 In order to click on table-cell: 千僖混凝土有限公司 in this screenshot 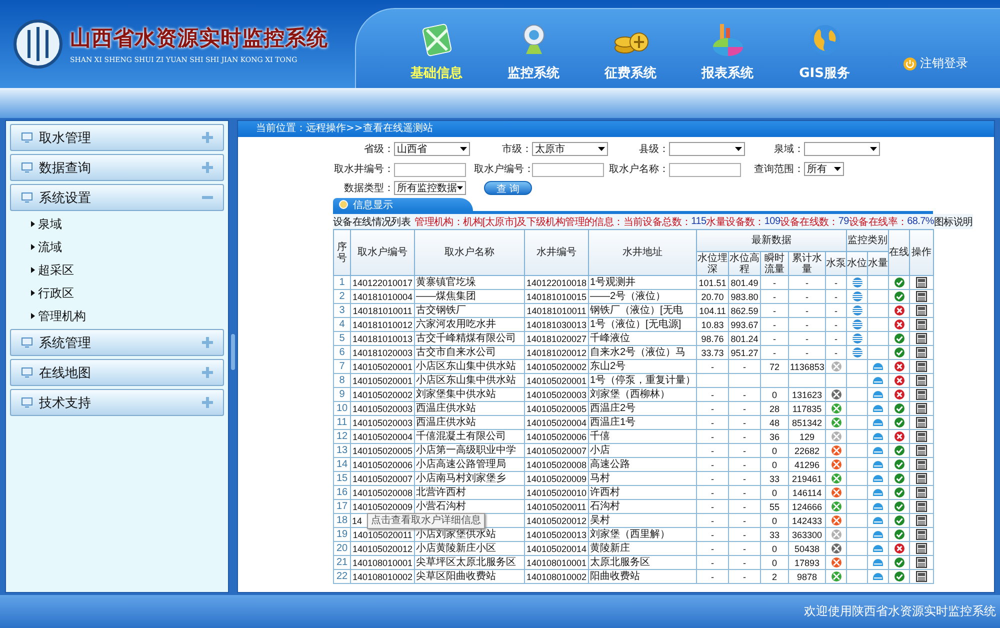, I will do `click(469, 437)`.